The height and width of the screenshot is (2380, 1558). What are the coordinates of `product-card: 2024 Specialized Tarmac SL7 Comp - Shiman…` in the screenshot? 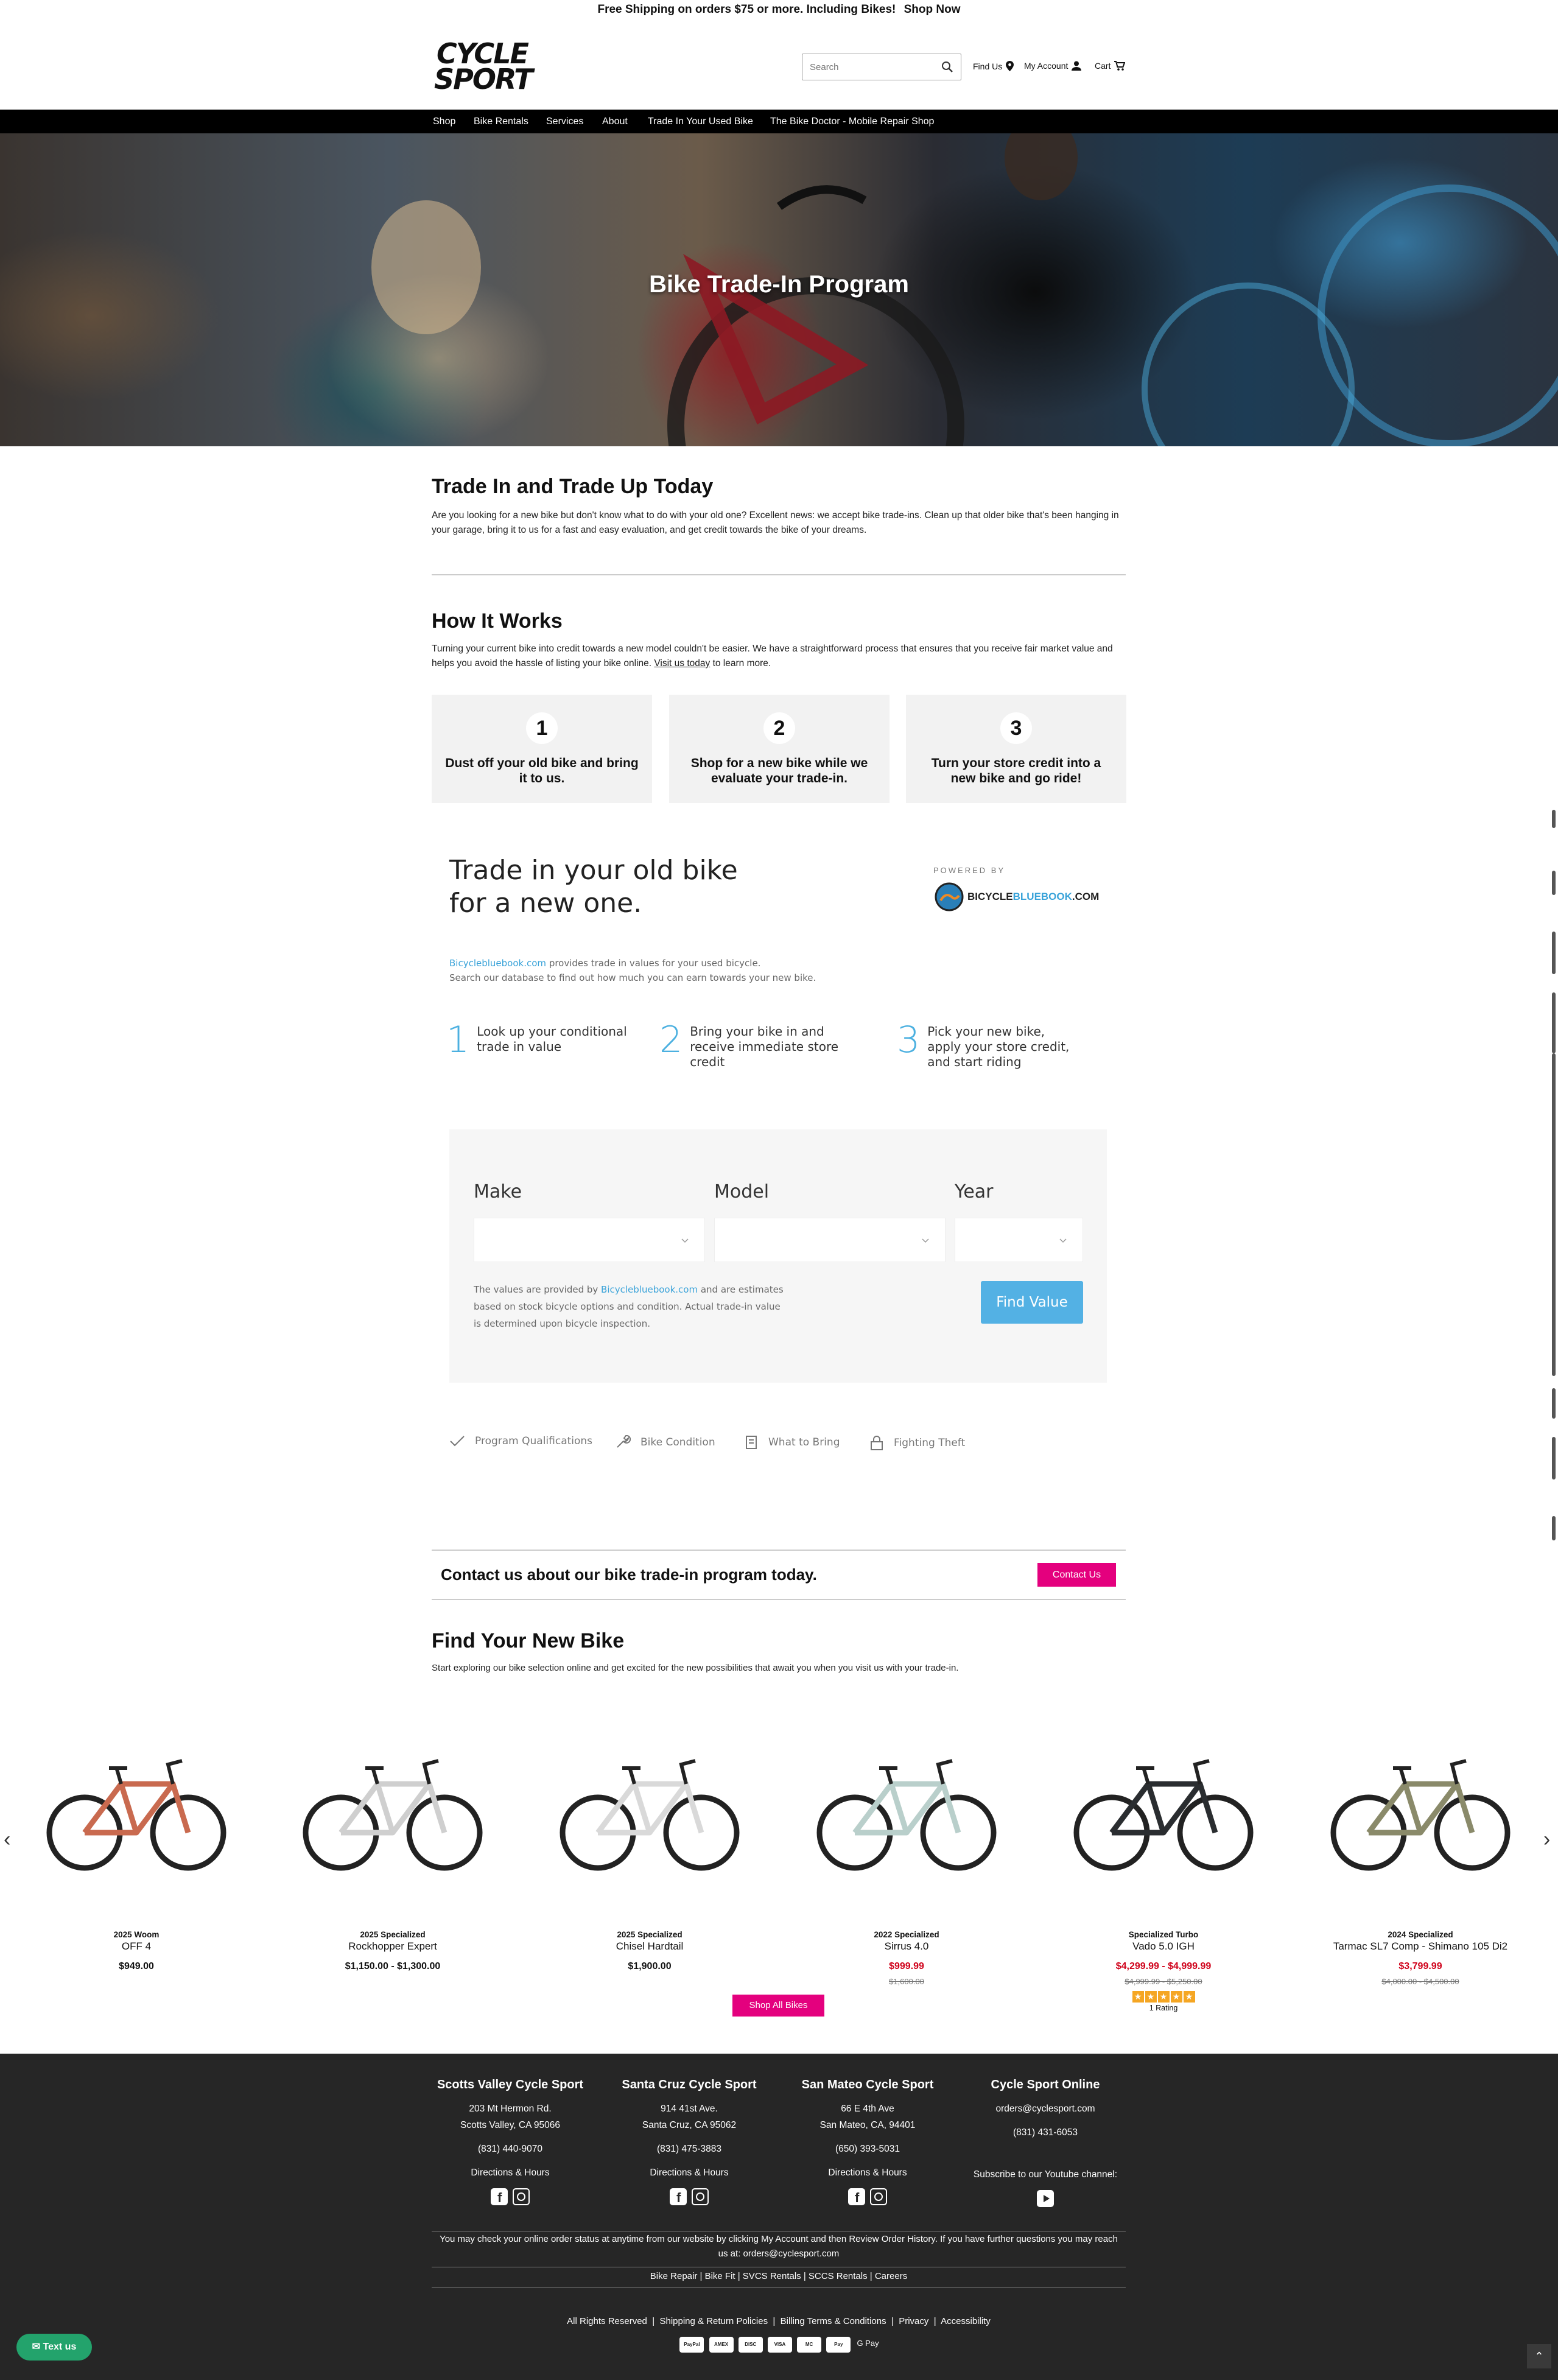 It's located at (1420, 1848).